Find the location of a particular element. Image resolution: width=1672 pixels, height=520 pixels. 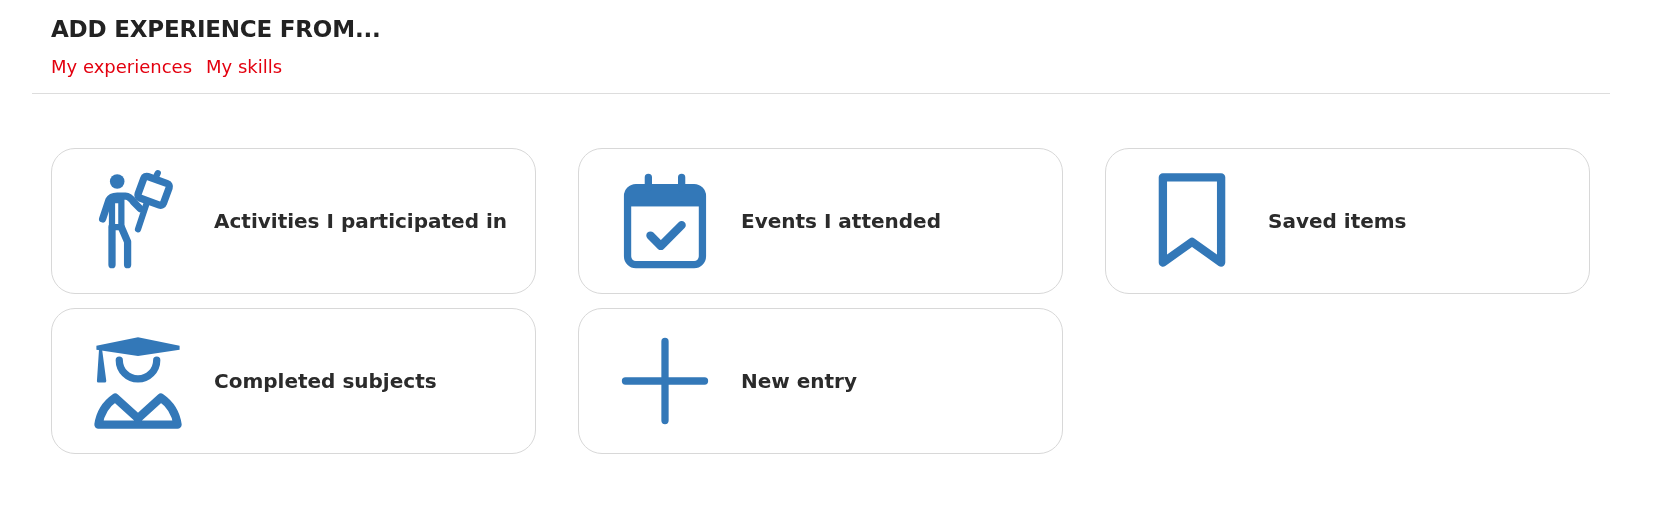

source-card: New entry is located at coordinates (820, 381).